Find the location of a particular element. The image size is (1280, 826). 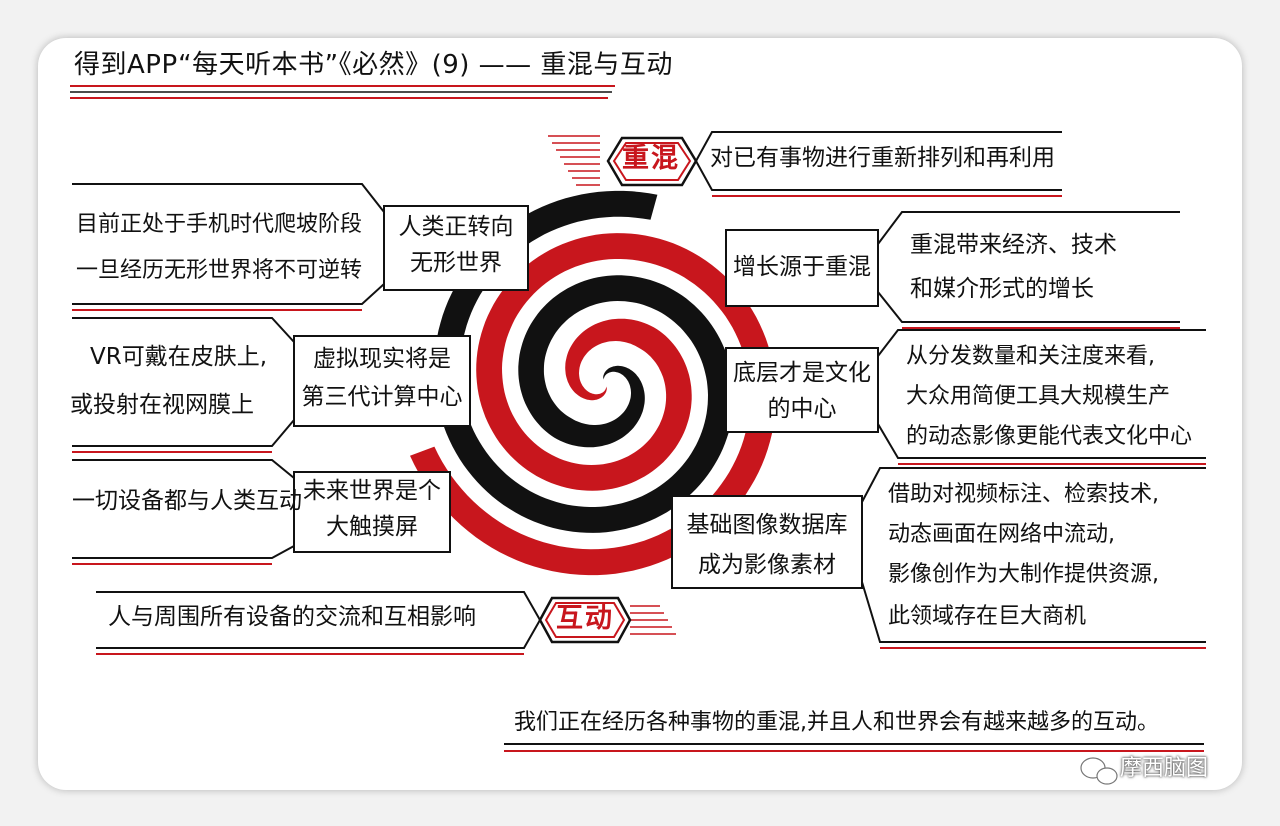

title-underline is located at coordinates (342, 92).